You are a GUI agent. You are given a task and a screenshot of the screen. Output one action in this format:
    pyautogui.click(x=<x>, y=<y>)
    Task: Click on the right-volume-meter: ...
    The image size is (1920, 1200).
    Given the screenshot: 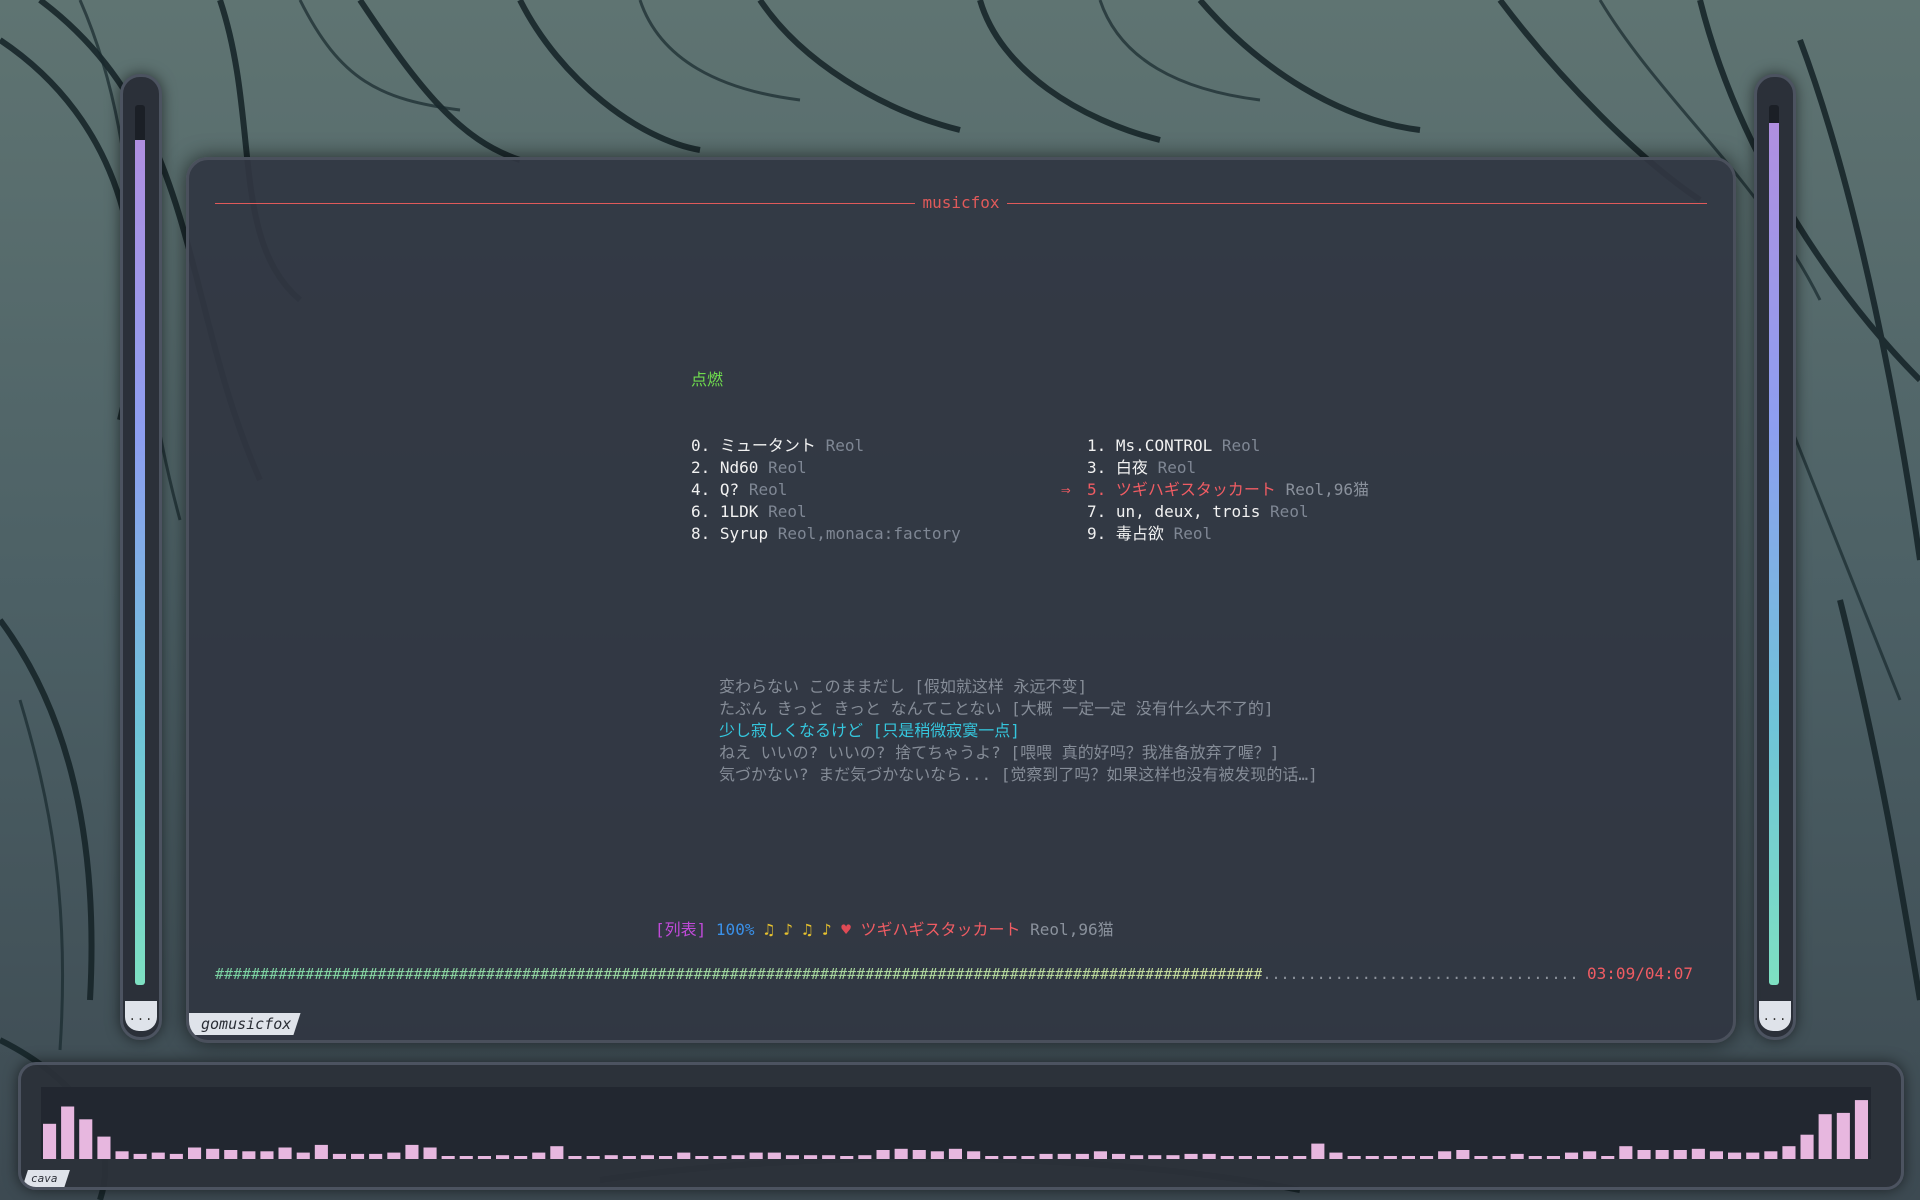 What is the action you would take?
    pyautogui.click(x=1775, y=557)
    